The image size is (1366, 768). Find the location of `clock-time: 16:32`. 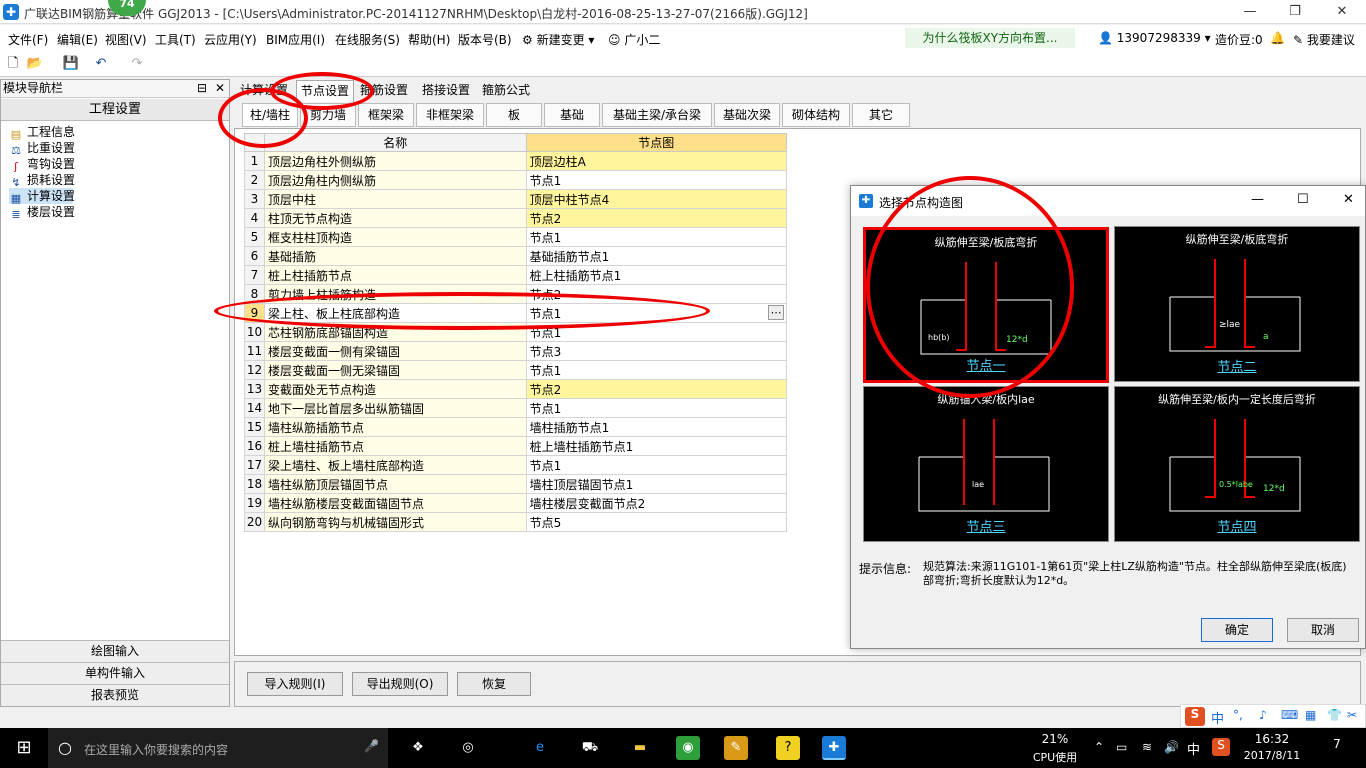

clock-time: 16:32 is located at coordinates (1272, 739).